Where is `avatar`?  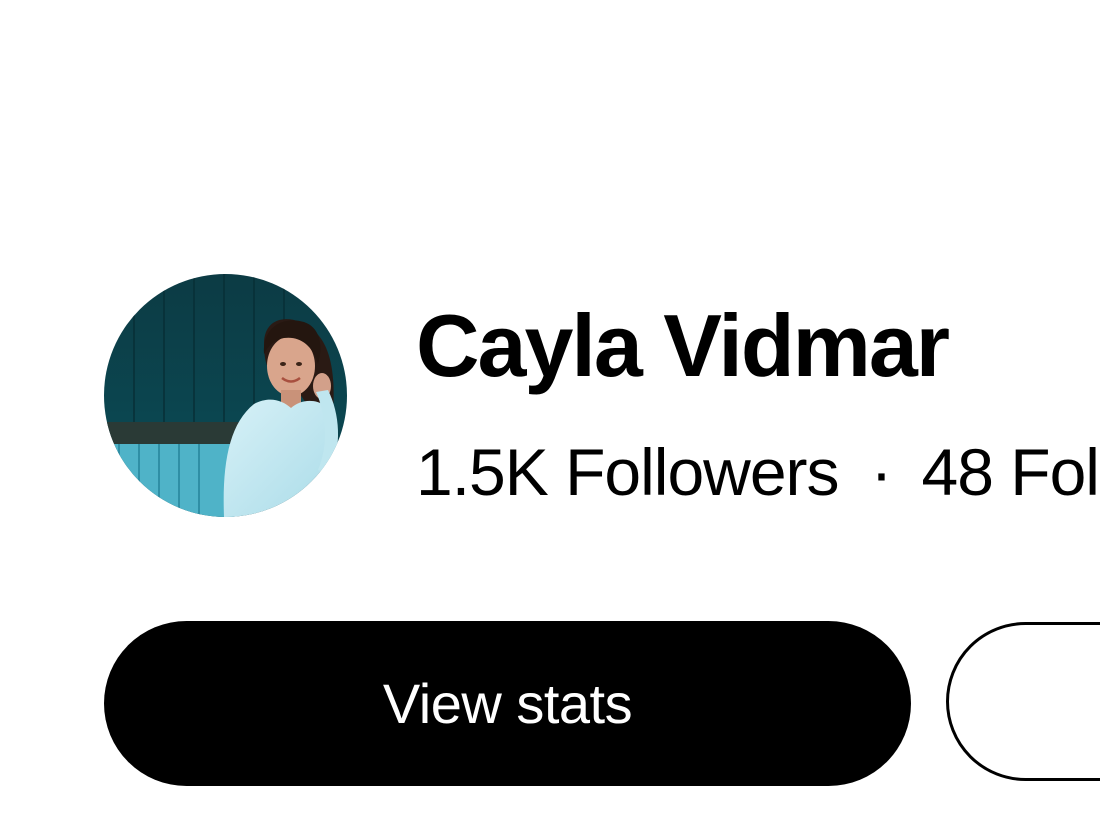
avatar is located at coordinates (225, 395).